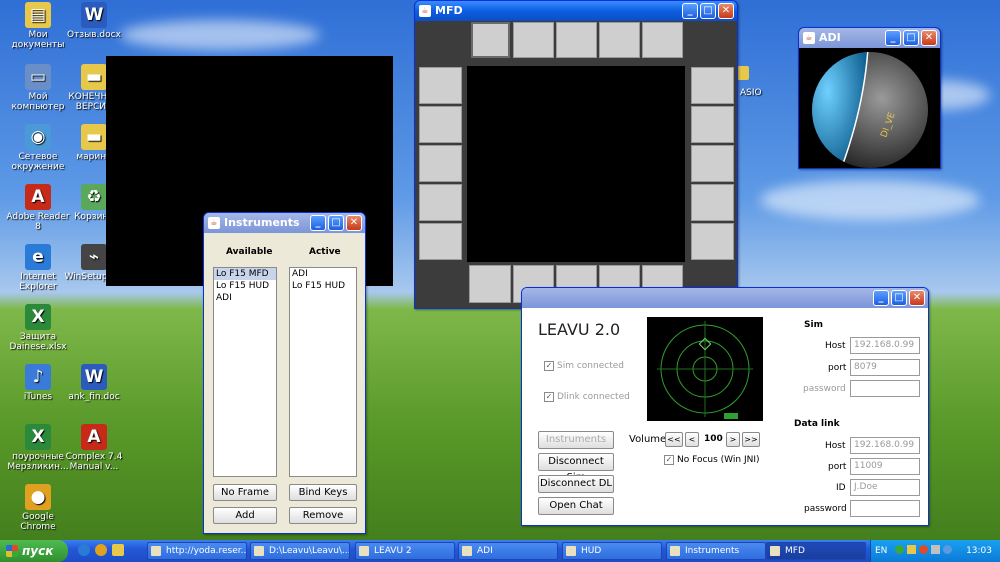  I want to click on desktop-icon: e Internet Explorer, so click(38, 268).